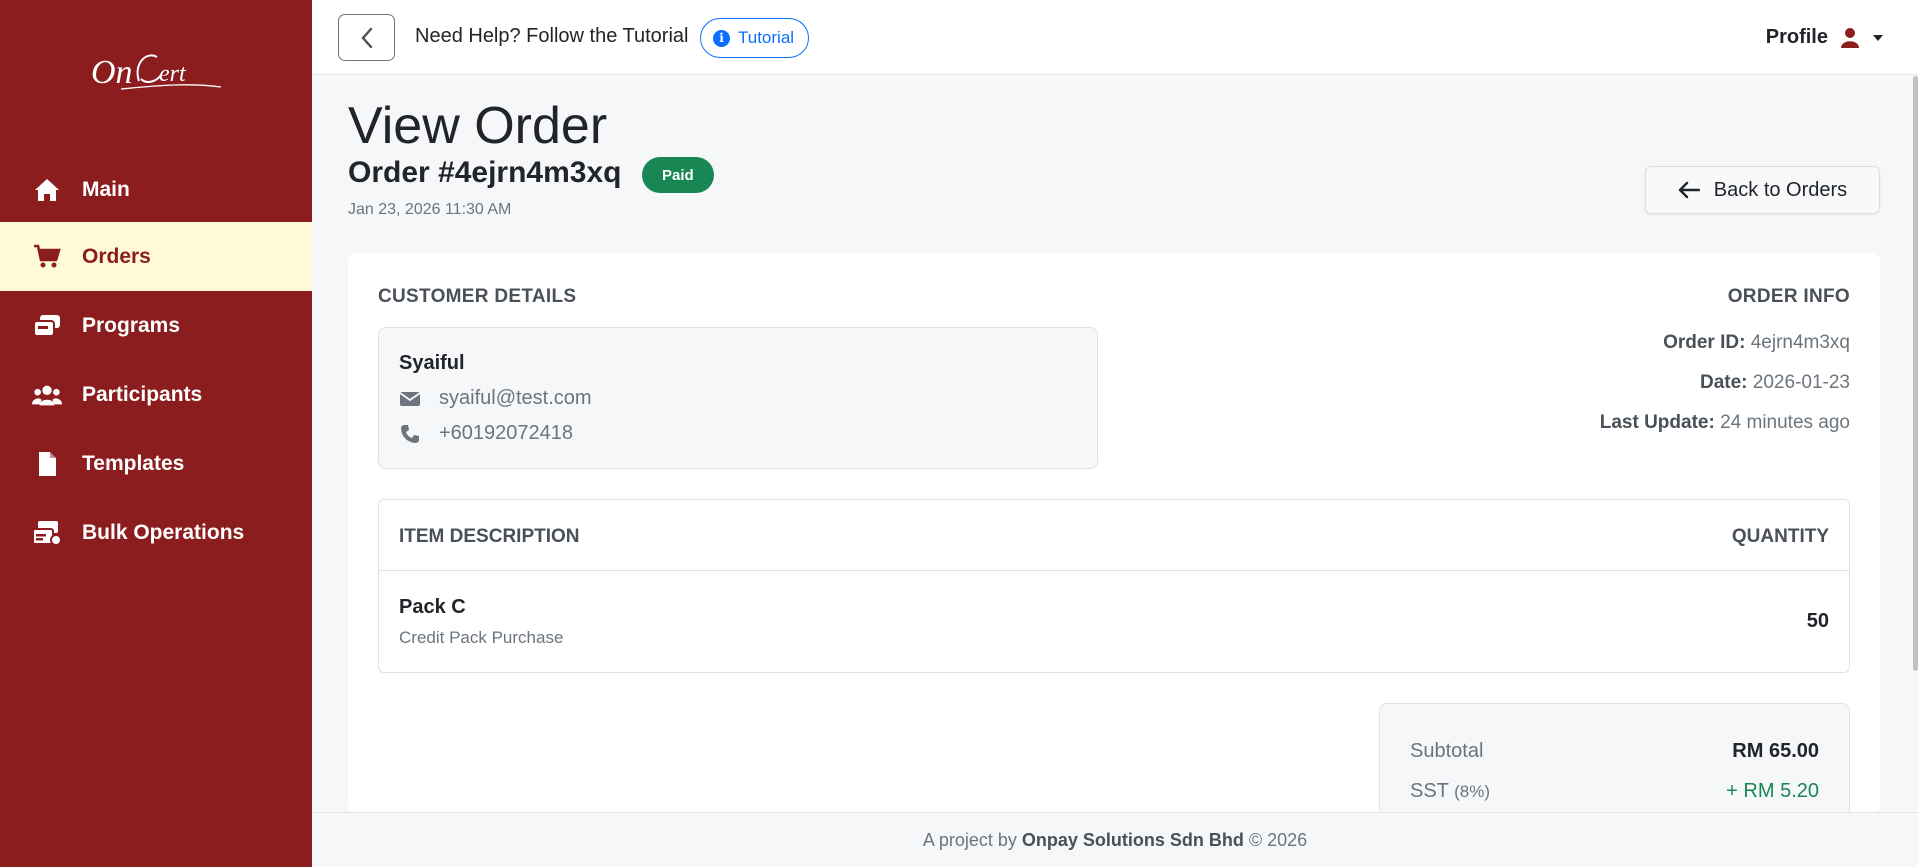  What do you see at coordinates (1801, 382) in the screenshot?
I see `order-date-value: 2026-01-23` at bounding box center [1801, 382].